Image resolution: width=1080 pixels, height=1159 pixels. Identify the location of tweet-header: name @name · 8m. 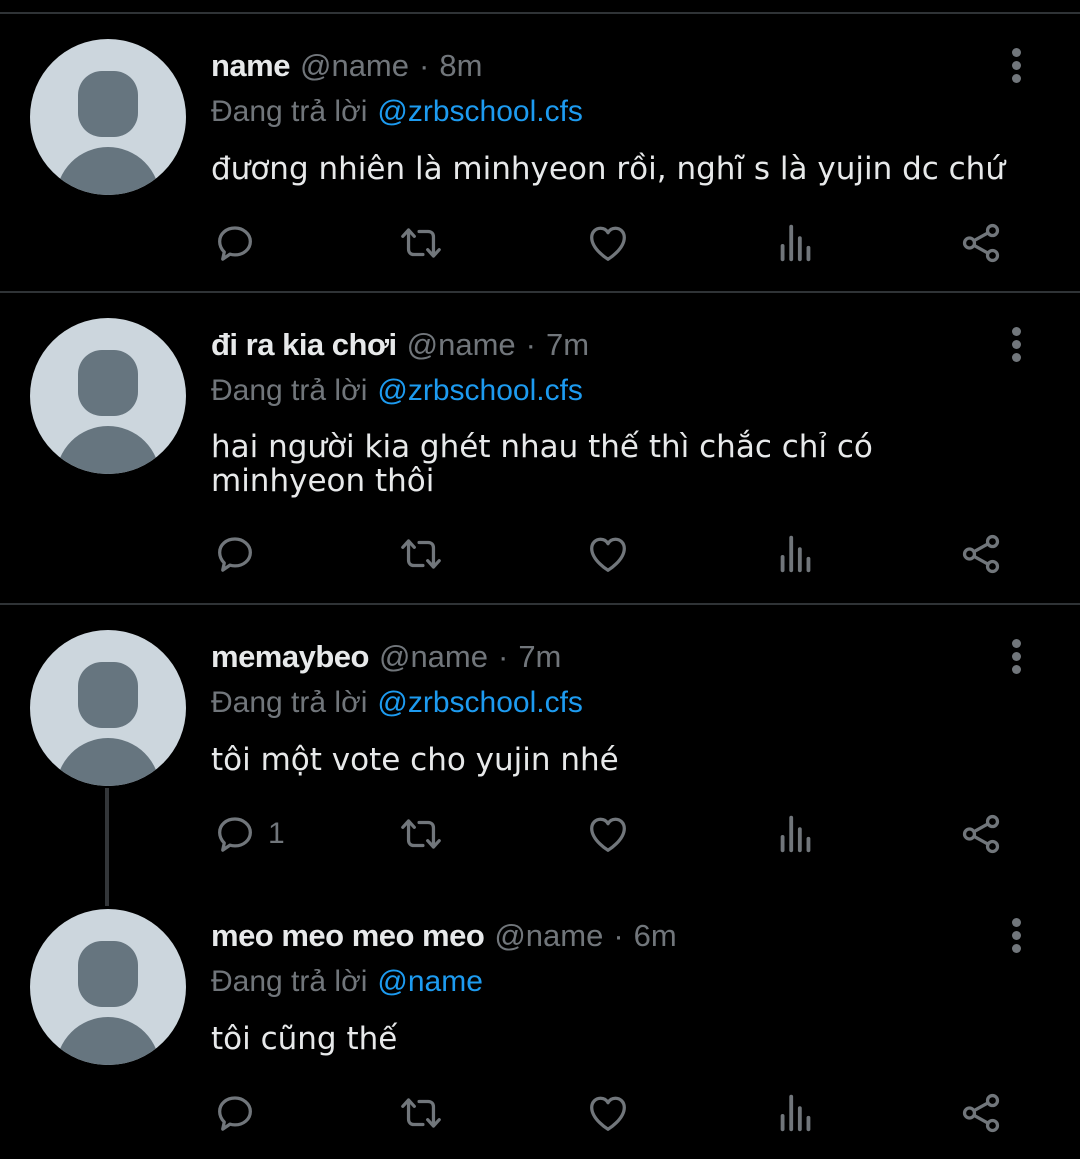
(346, 66).